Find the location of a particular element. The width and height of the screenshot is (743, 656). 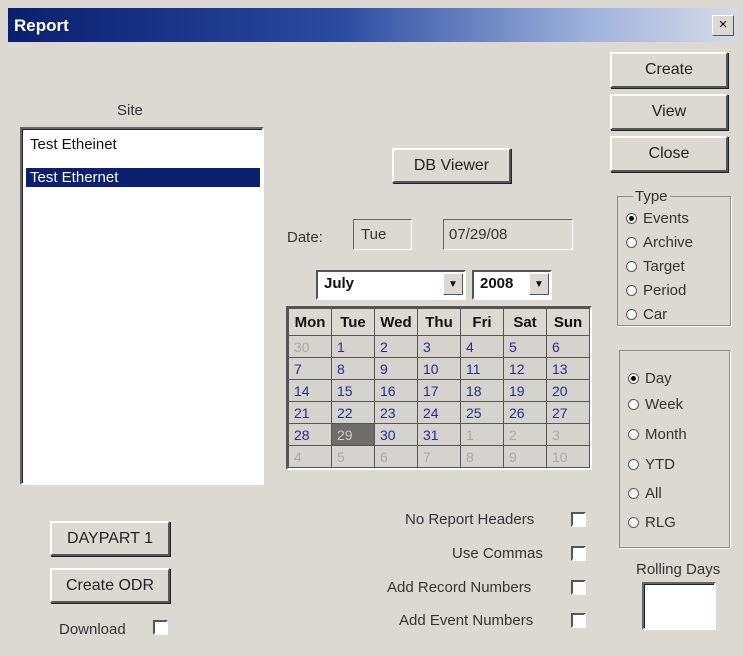

period-option-label: YTD is located at coordinates (660, 464).